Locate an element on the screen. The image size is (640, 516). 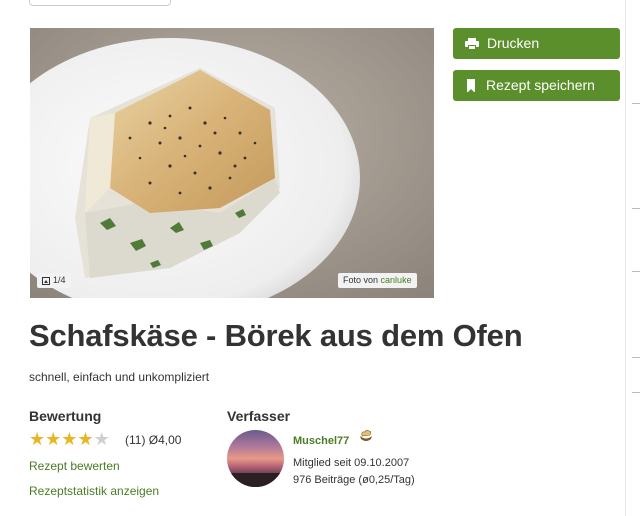
recipe-title: Schafskäse - Börek aus dem Ofen is located at coordinates (276, 335).